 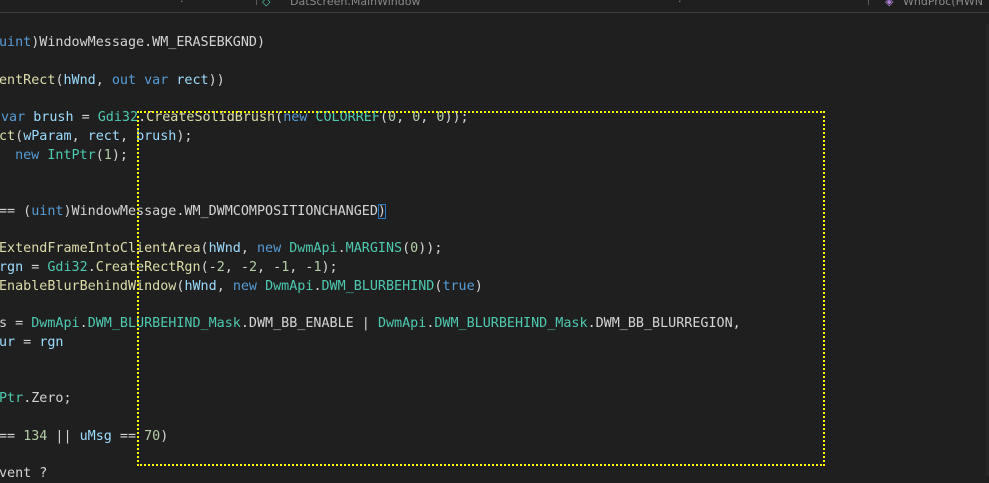 I want to click on code-token: out, so click(x=124, y=80).